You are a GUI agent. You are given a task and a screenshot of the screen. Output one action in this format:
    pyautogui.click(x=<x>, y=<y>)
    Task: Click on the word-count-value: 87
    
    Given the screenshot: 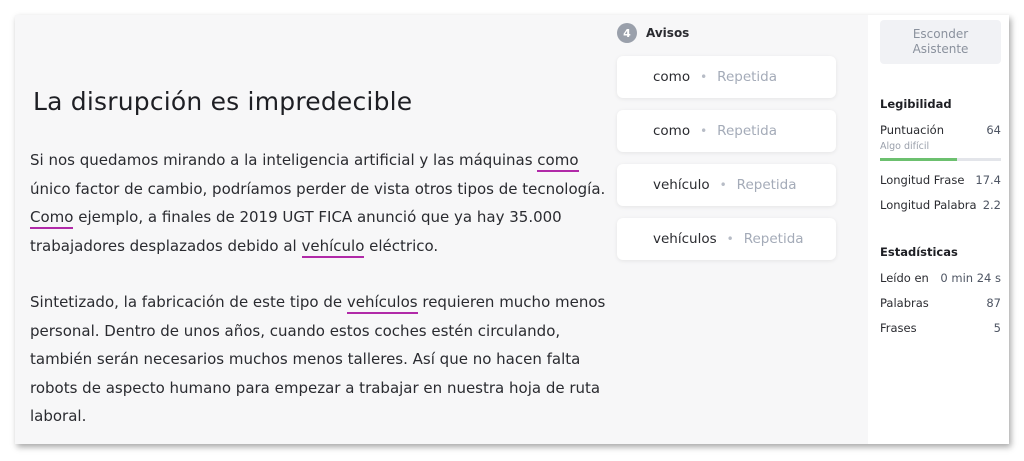 What is the action you would take?
    pyautogui.click(x=993, y=303)
    